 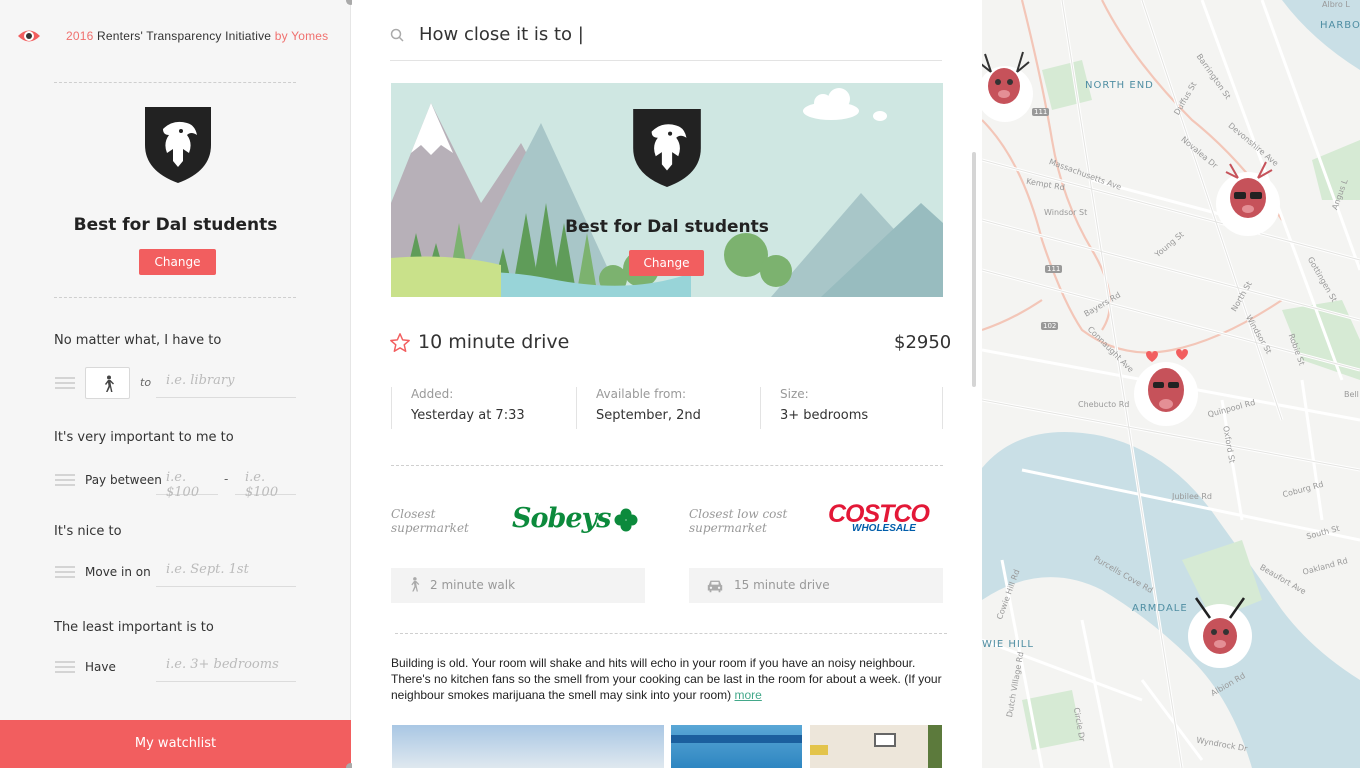 What do you see at coordinates (184, 36) in the screenshot?
I see `initiative-name: Renters' Transparency Initiative` at bounding box center [184, 36].